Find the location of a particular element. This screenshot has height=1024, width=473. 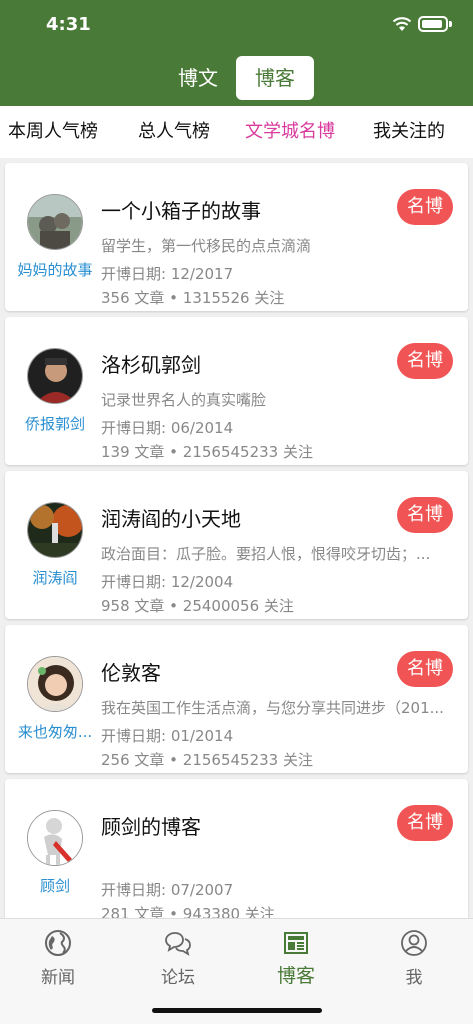

blog-title: 顾剑的博客 is located at coordinates (151, 827).